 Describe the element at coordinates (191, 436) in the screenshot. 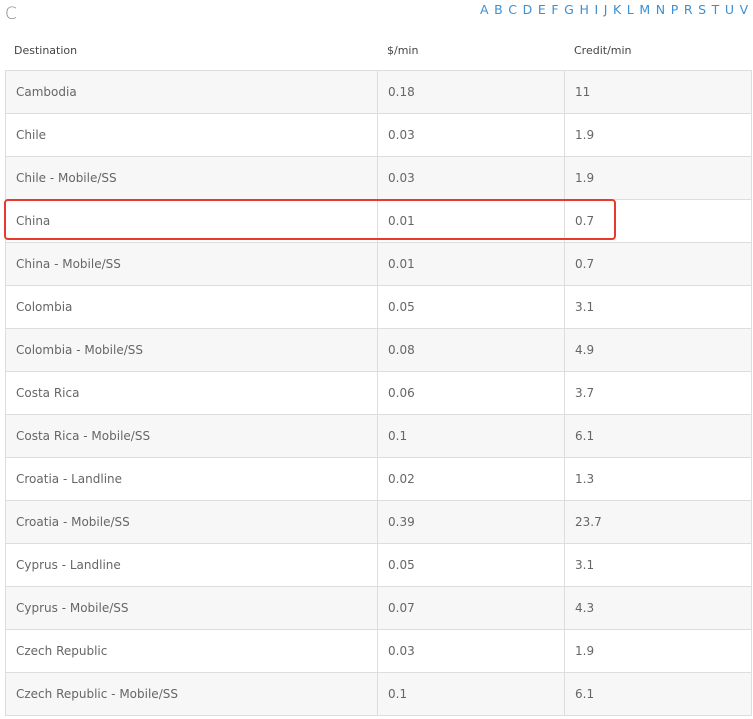

I see `cell-destination: Costa Rica - Mobile/SS` at that location.